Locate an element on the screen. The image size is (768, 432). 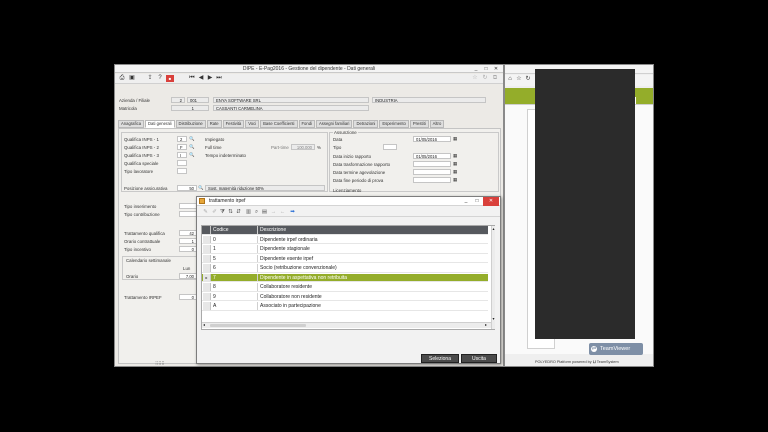
seleziona-button: Seleziona is located at coordinates (440, 358).